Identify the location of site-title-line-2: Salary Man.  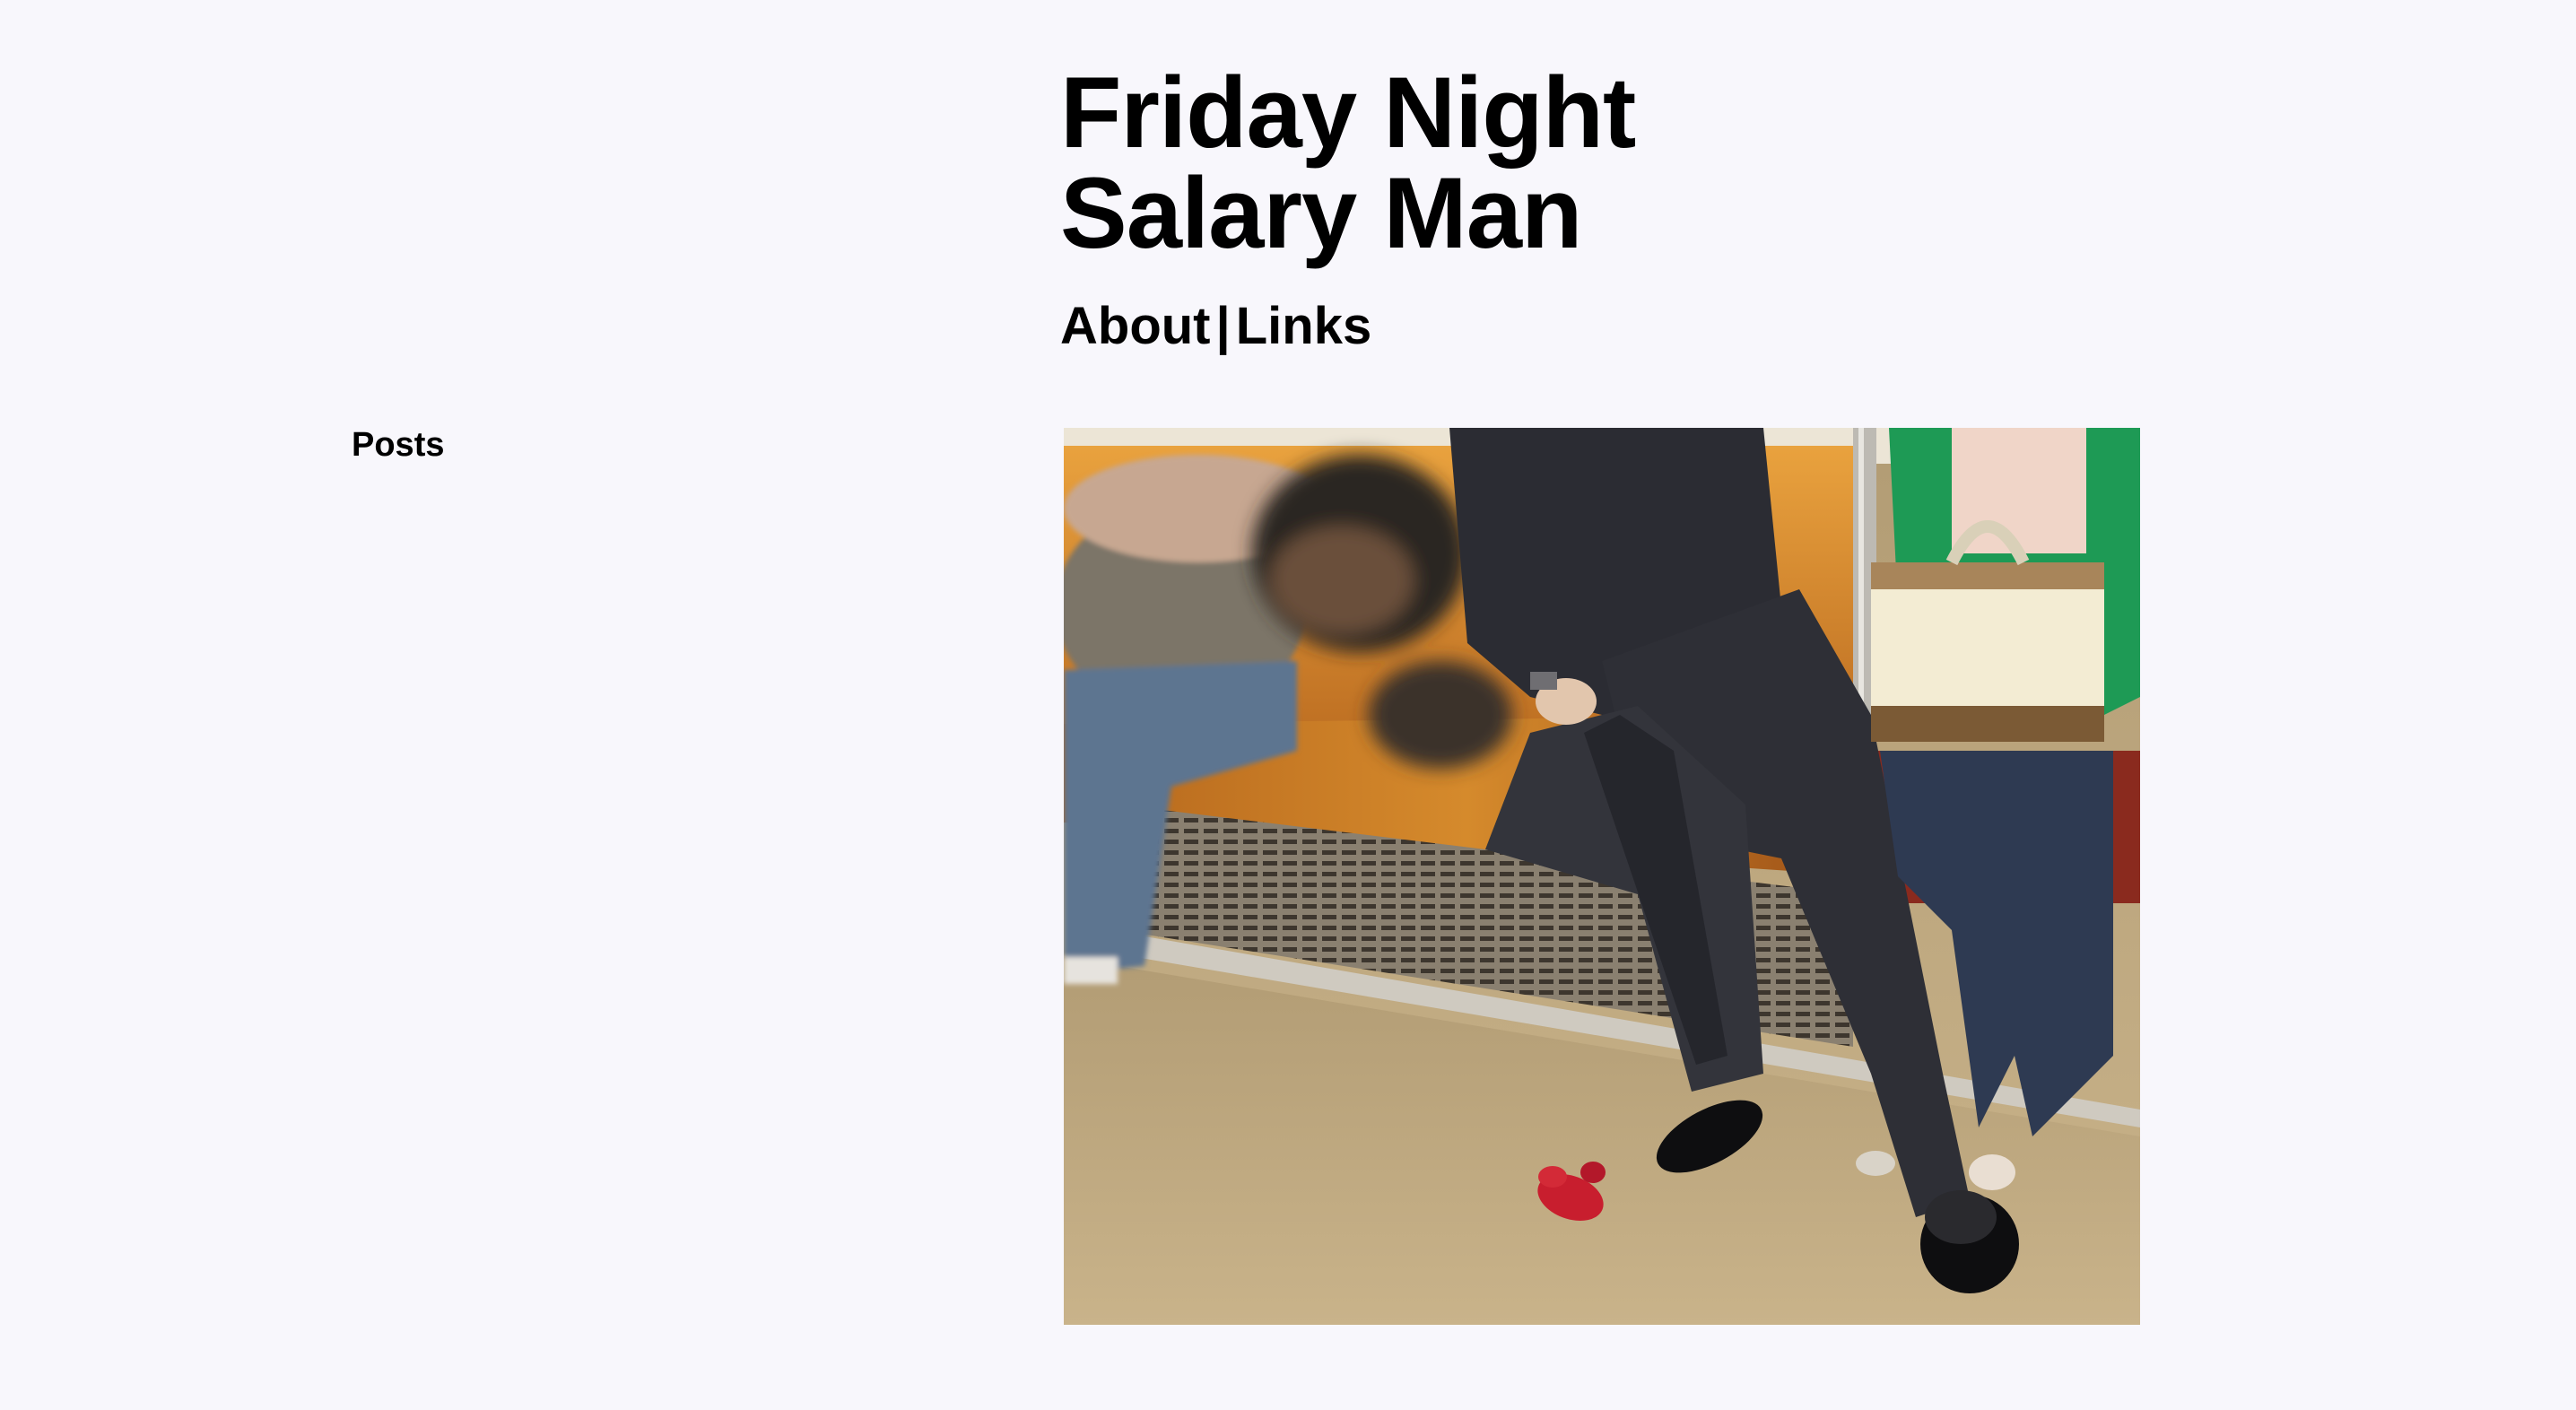
(1321, 213).